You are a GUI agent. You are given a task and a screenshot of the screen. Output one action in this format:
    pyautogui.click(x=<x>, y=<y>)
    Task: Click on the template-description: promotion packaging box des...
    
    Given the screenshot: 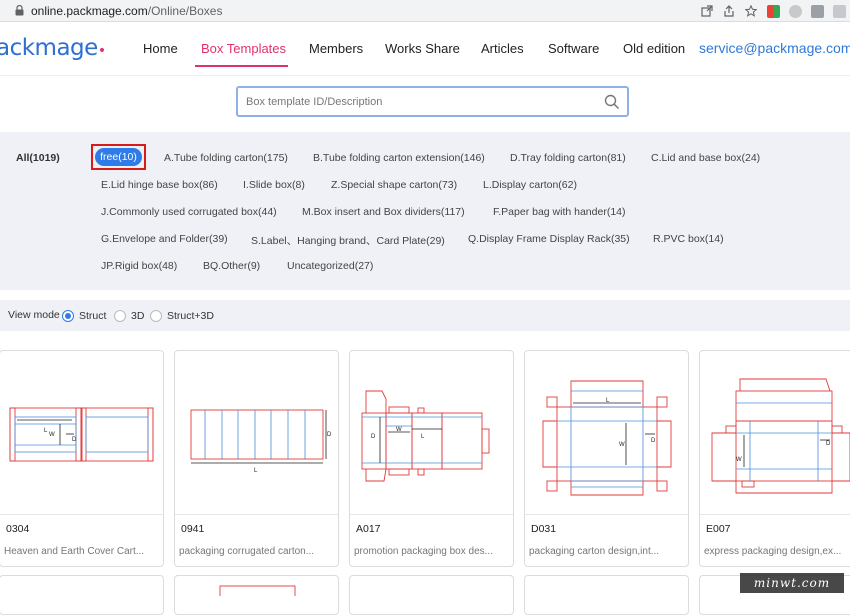 What is the action you would take?
    pyautogui.click(x=429, y=551)
    